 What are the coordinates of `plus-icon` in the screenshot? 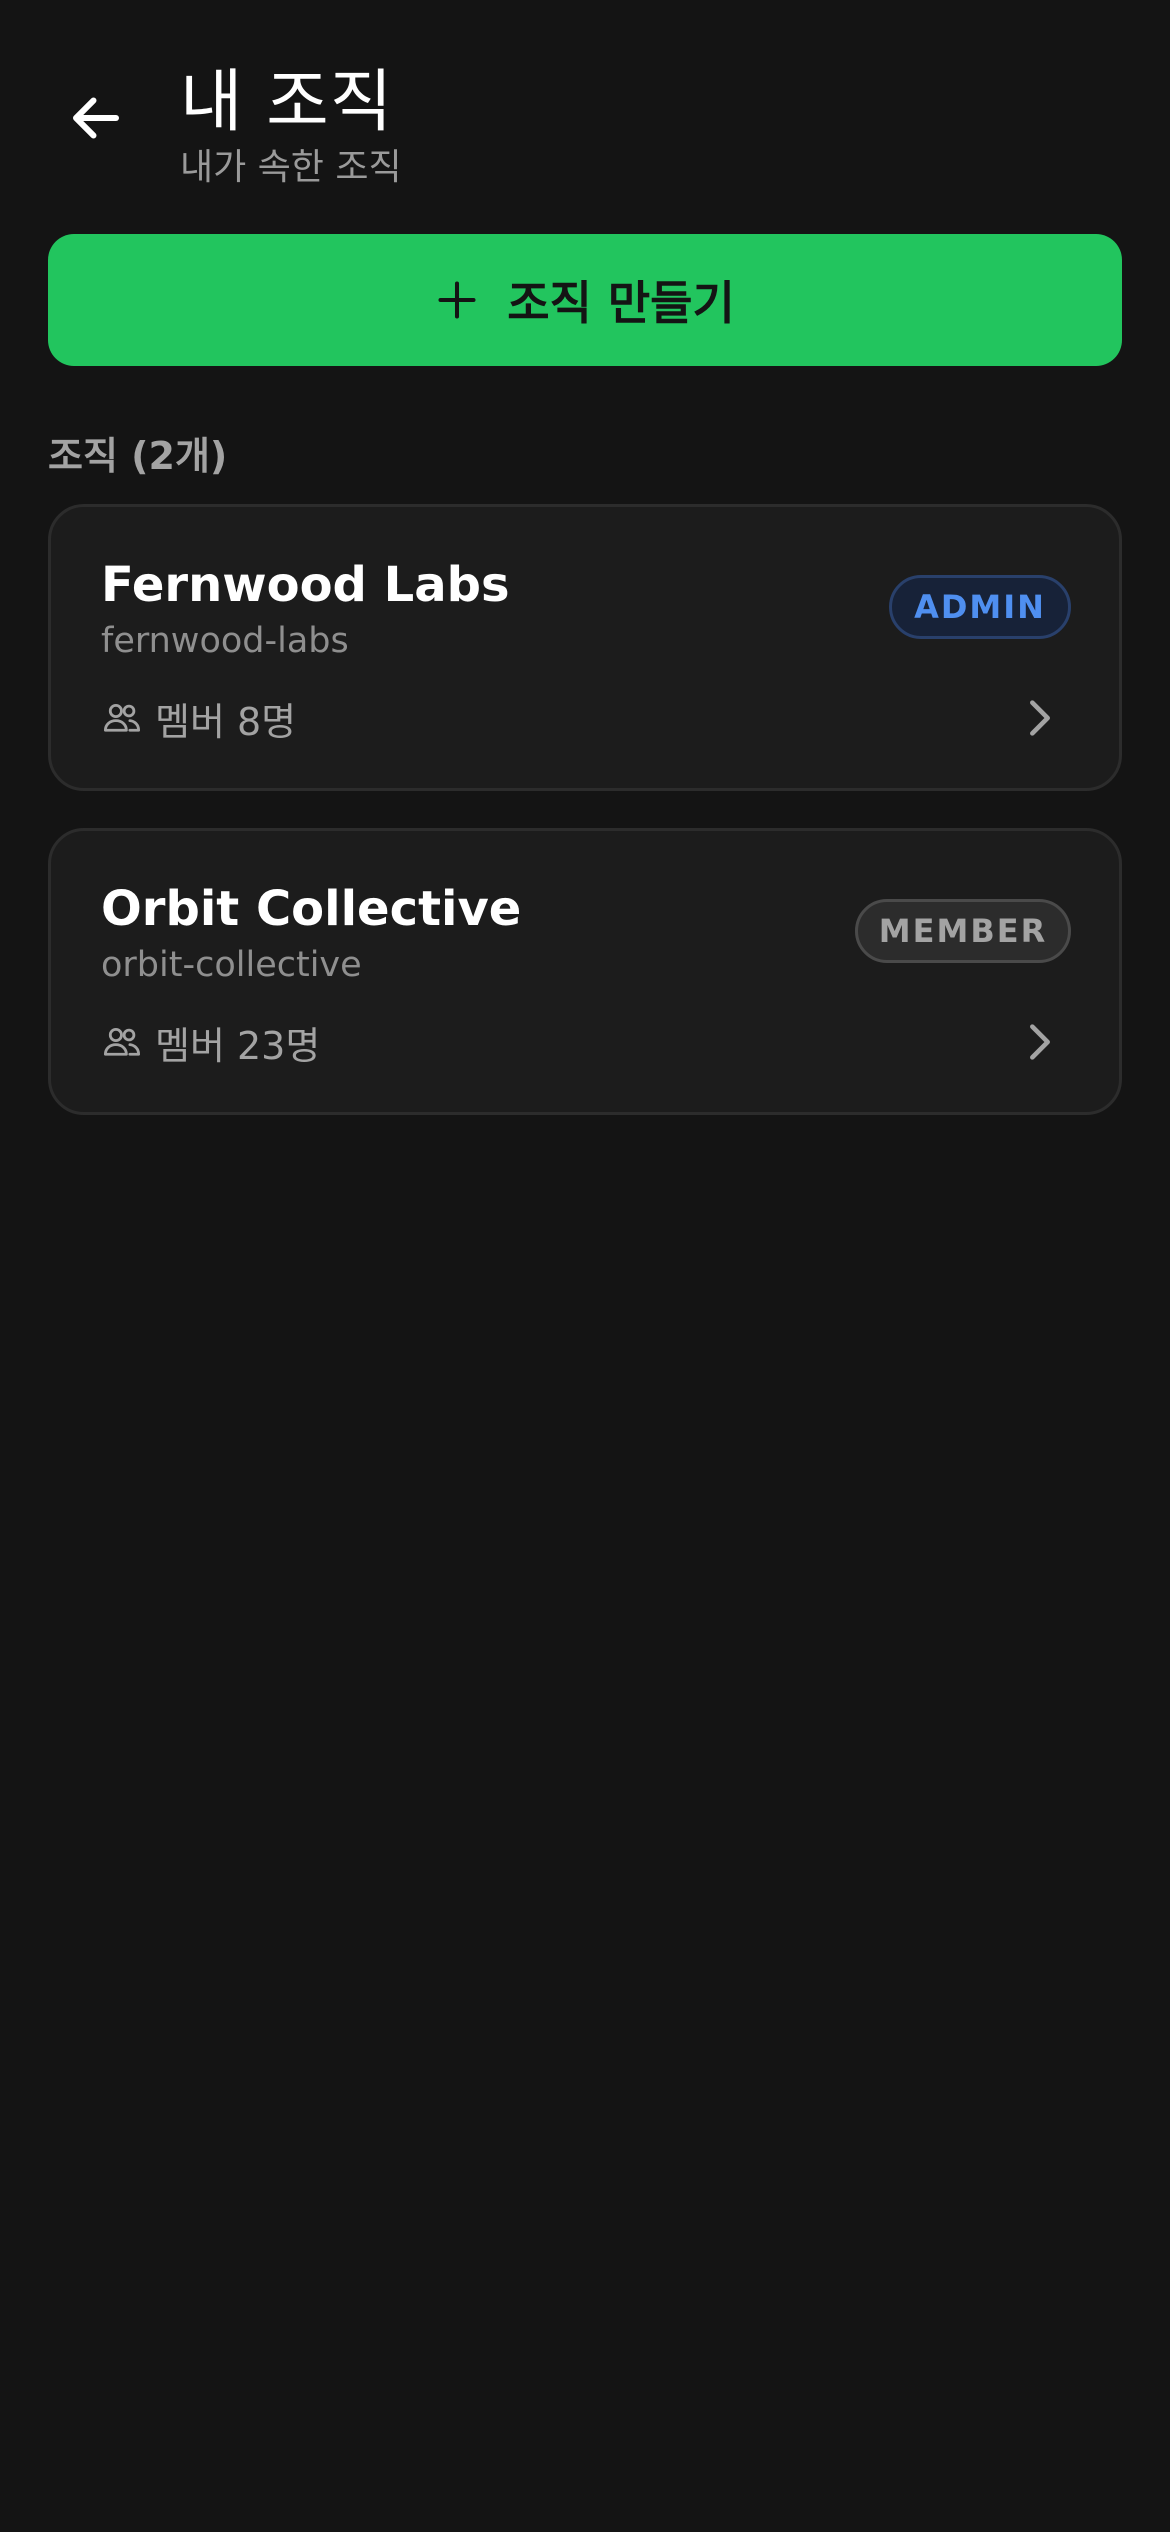 It's located at (457, 300).